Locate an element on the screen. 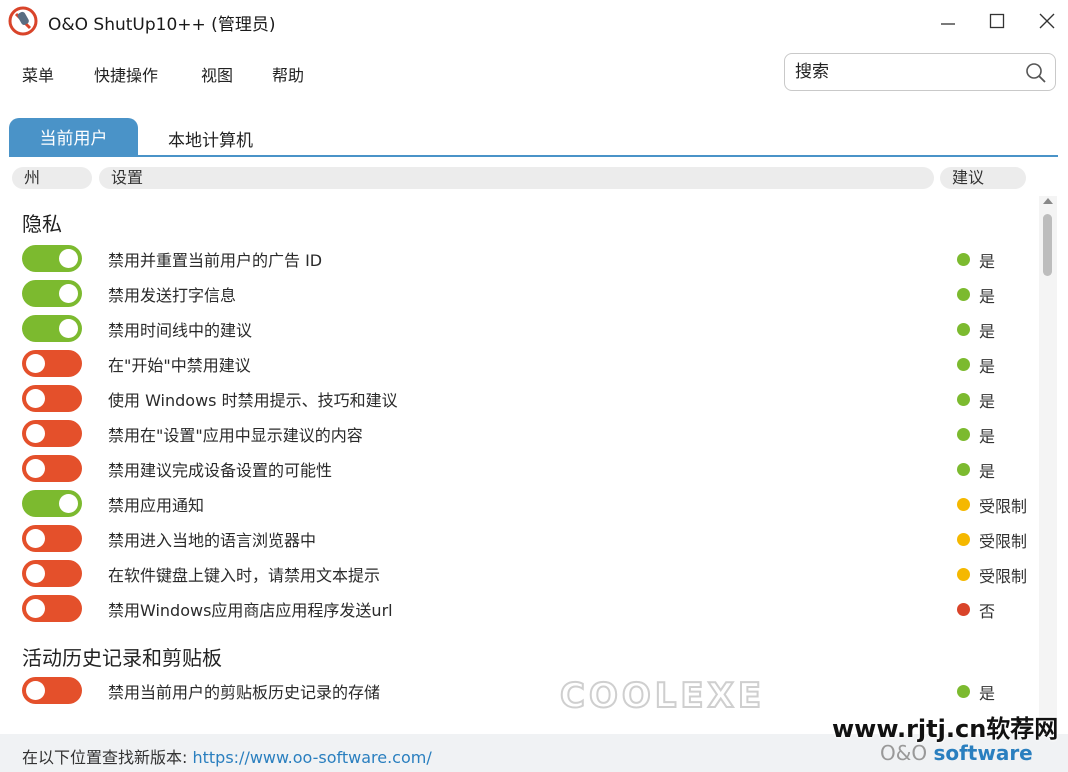  coolexe-watermark: COOLEXE is located at coordinates (662, 696).